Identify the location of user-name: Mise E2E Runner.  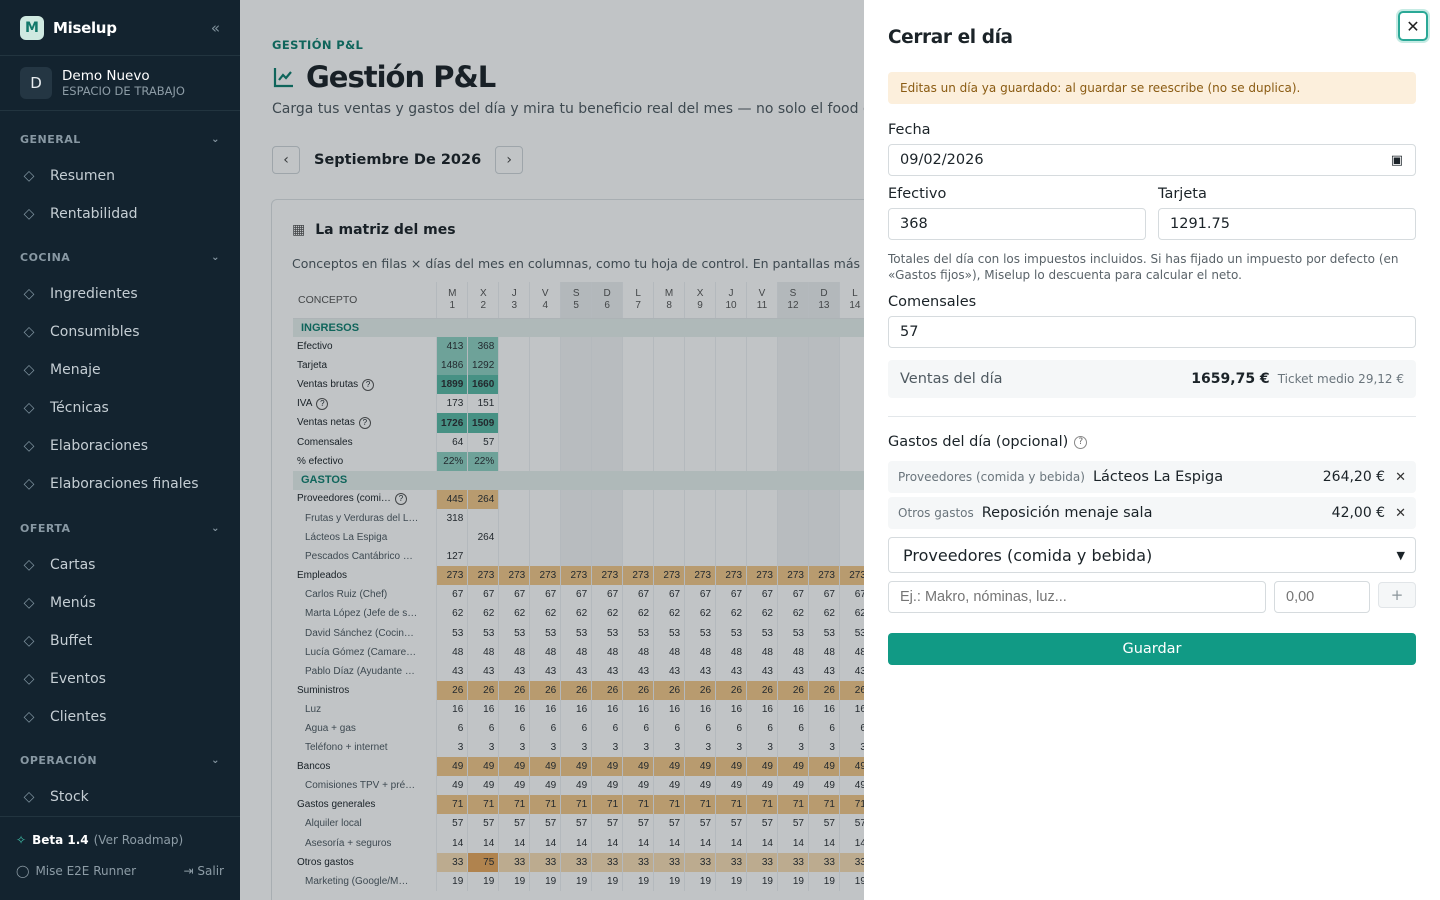
(86, 871).